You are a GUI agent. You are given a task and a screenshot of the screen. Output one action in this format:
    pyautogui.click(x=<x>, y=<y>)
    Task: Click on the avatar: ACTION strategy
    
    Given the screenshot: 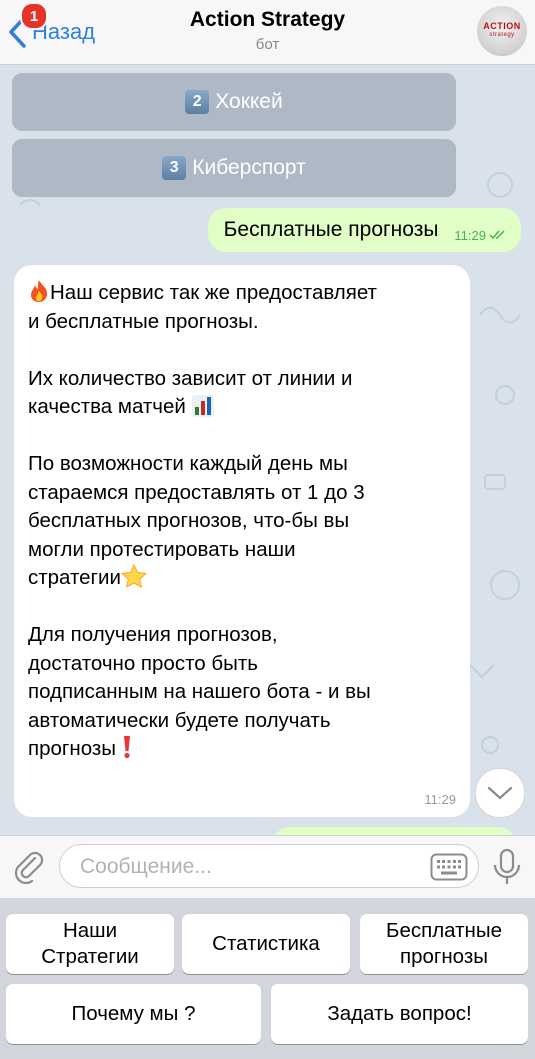 What is the action you would take?
    pyautogui.click(x=502, y=31)
    